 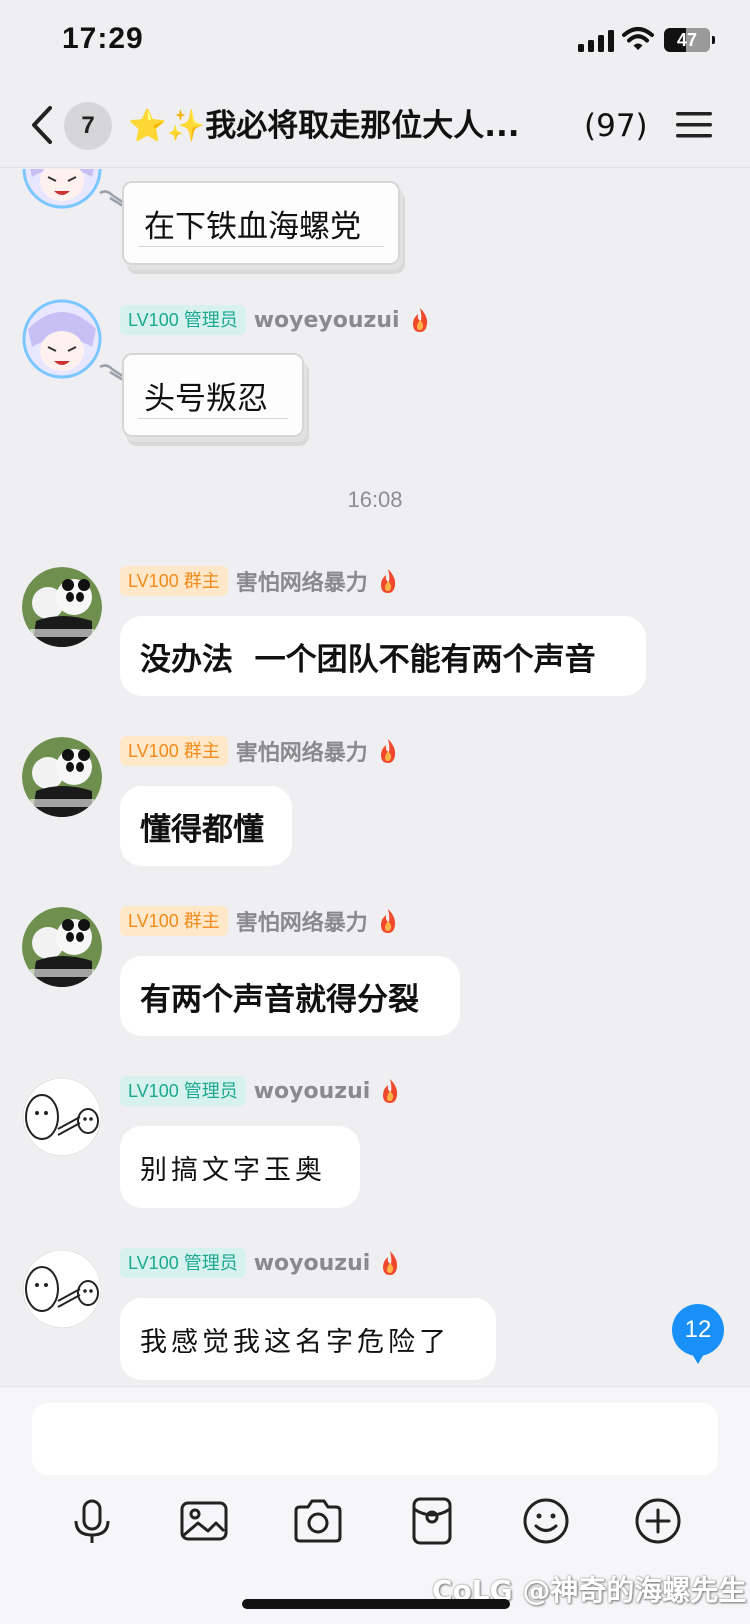 What do you see at coordinates (694, 125) in the screenshot?
I see `menu-icon` at bounding box center [694, 125].